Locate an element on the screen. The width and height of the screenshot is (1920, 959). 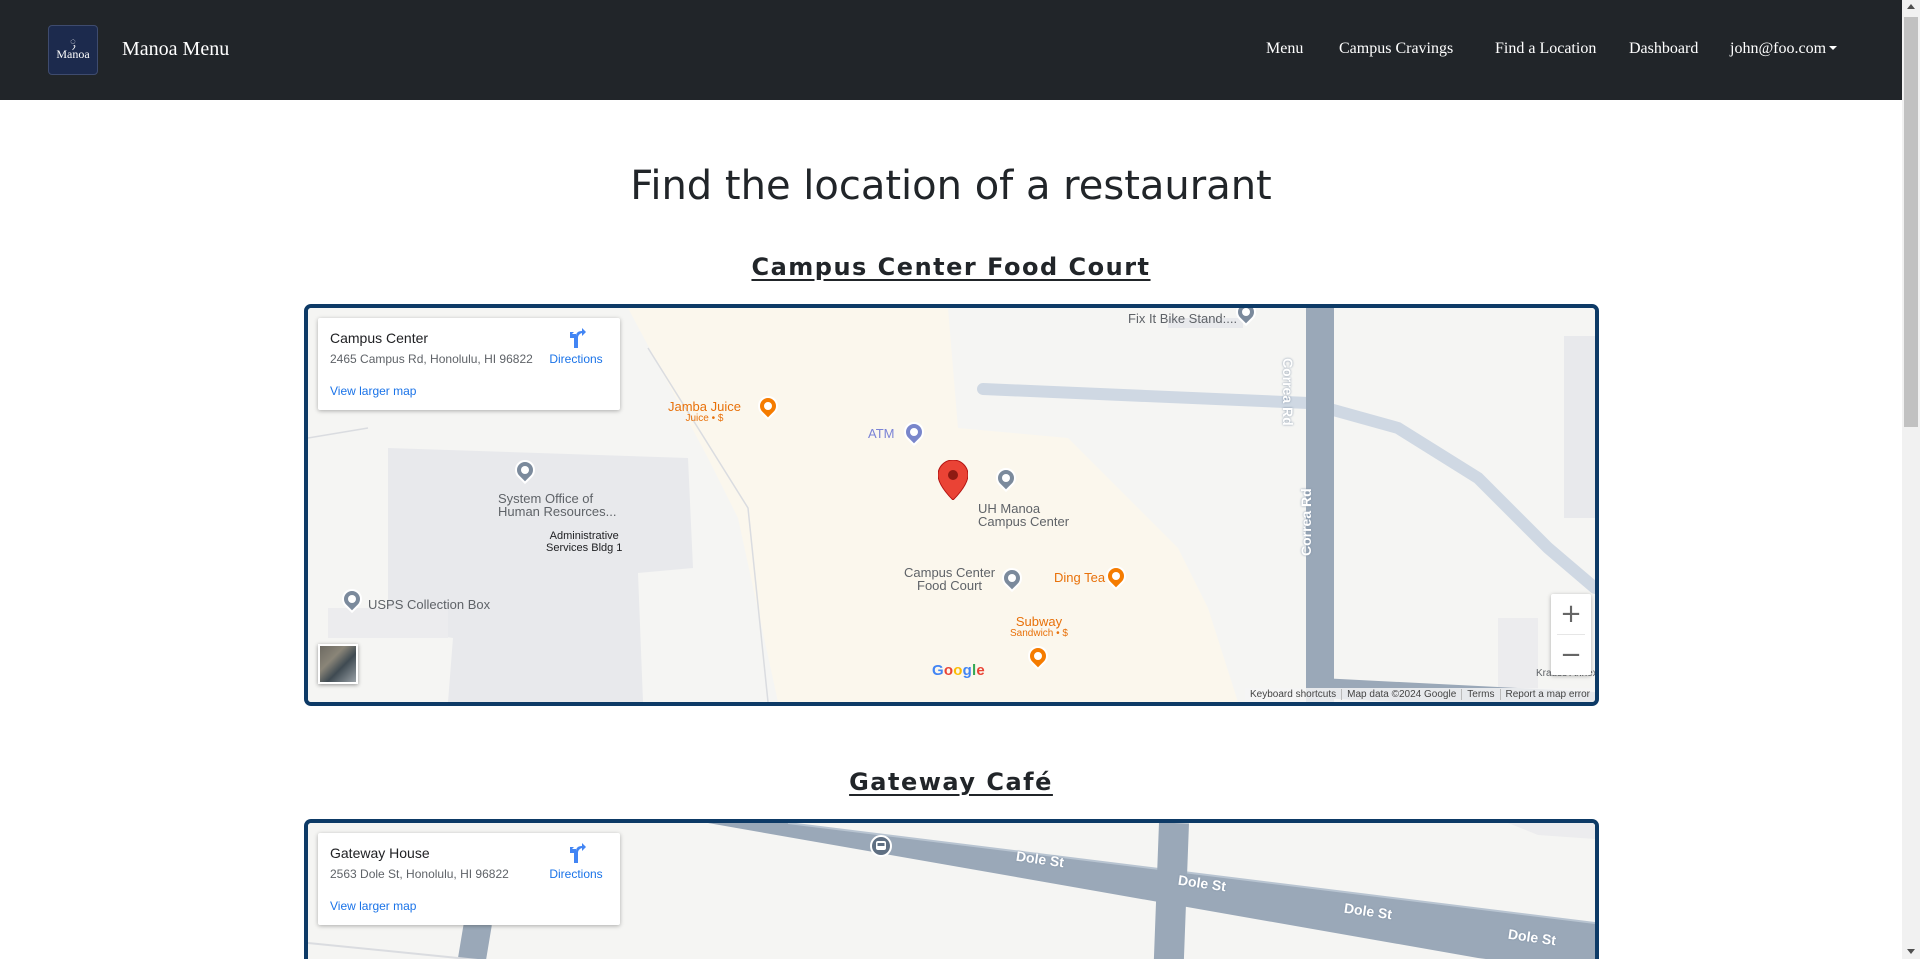
nav-link-find-location: Find a Location is located at coordinates (1545, 49).